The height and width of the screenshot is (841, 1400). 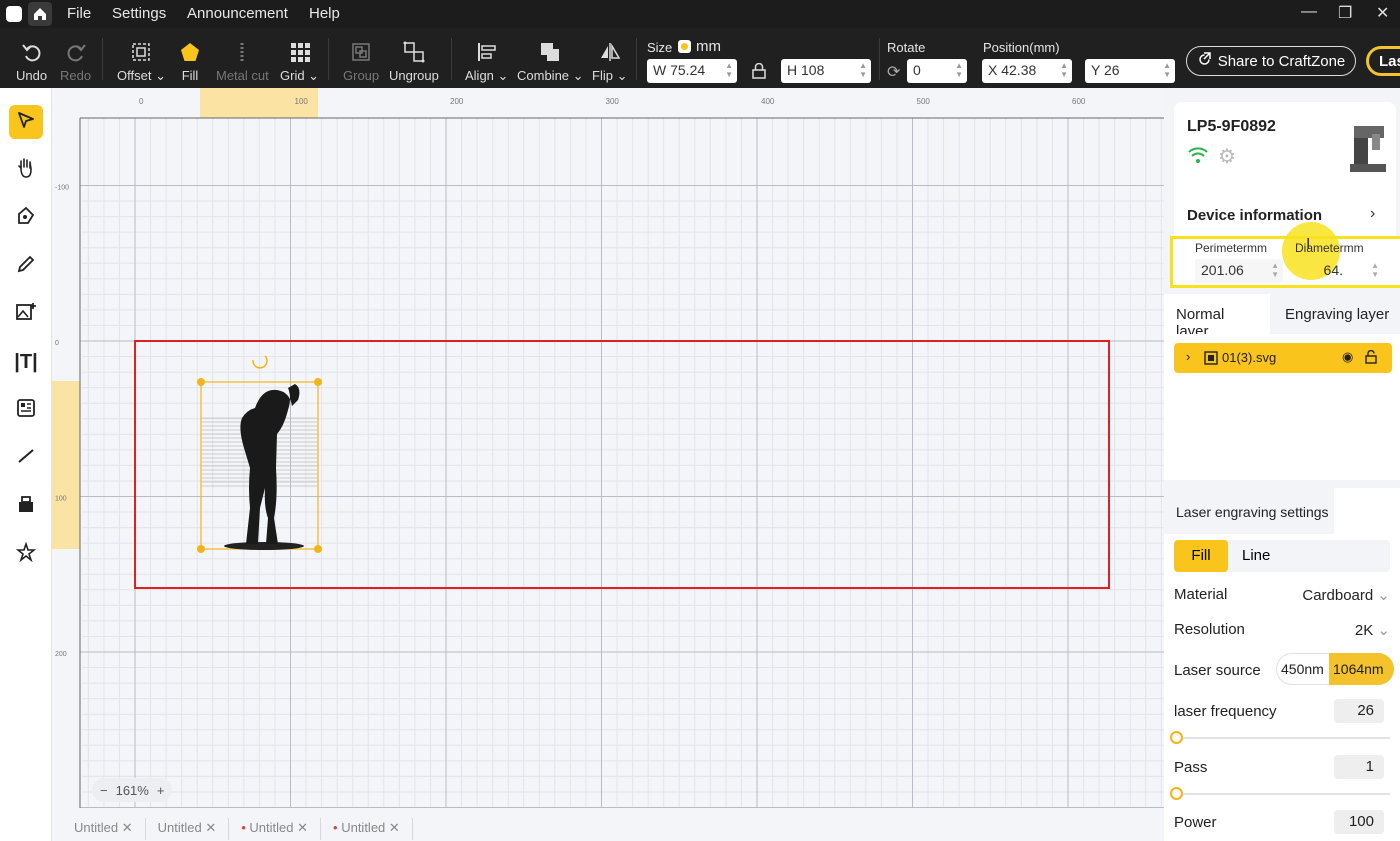 I want to click on line-tool, so click(x=26, y=458).